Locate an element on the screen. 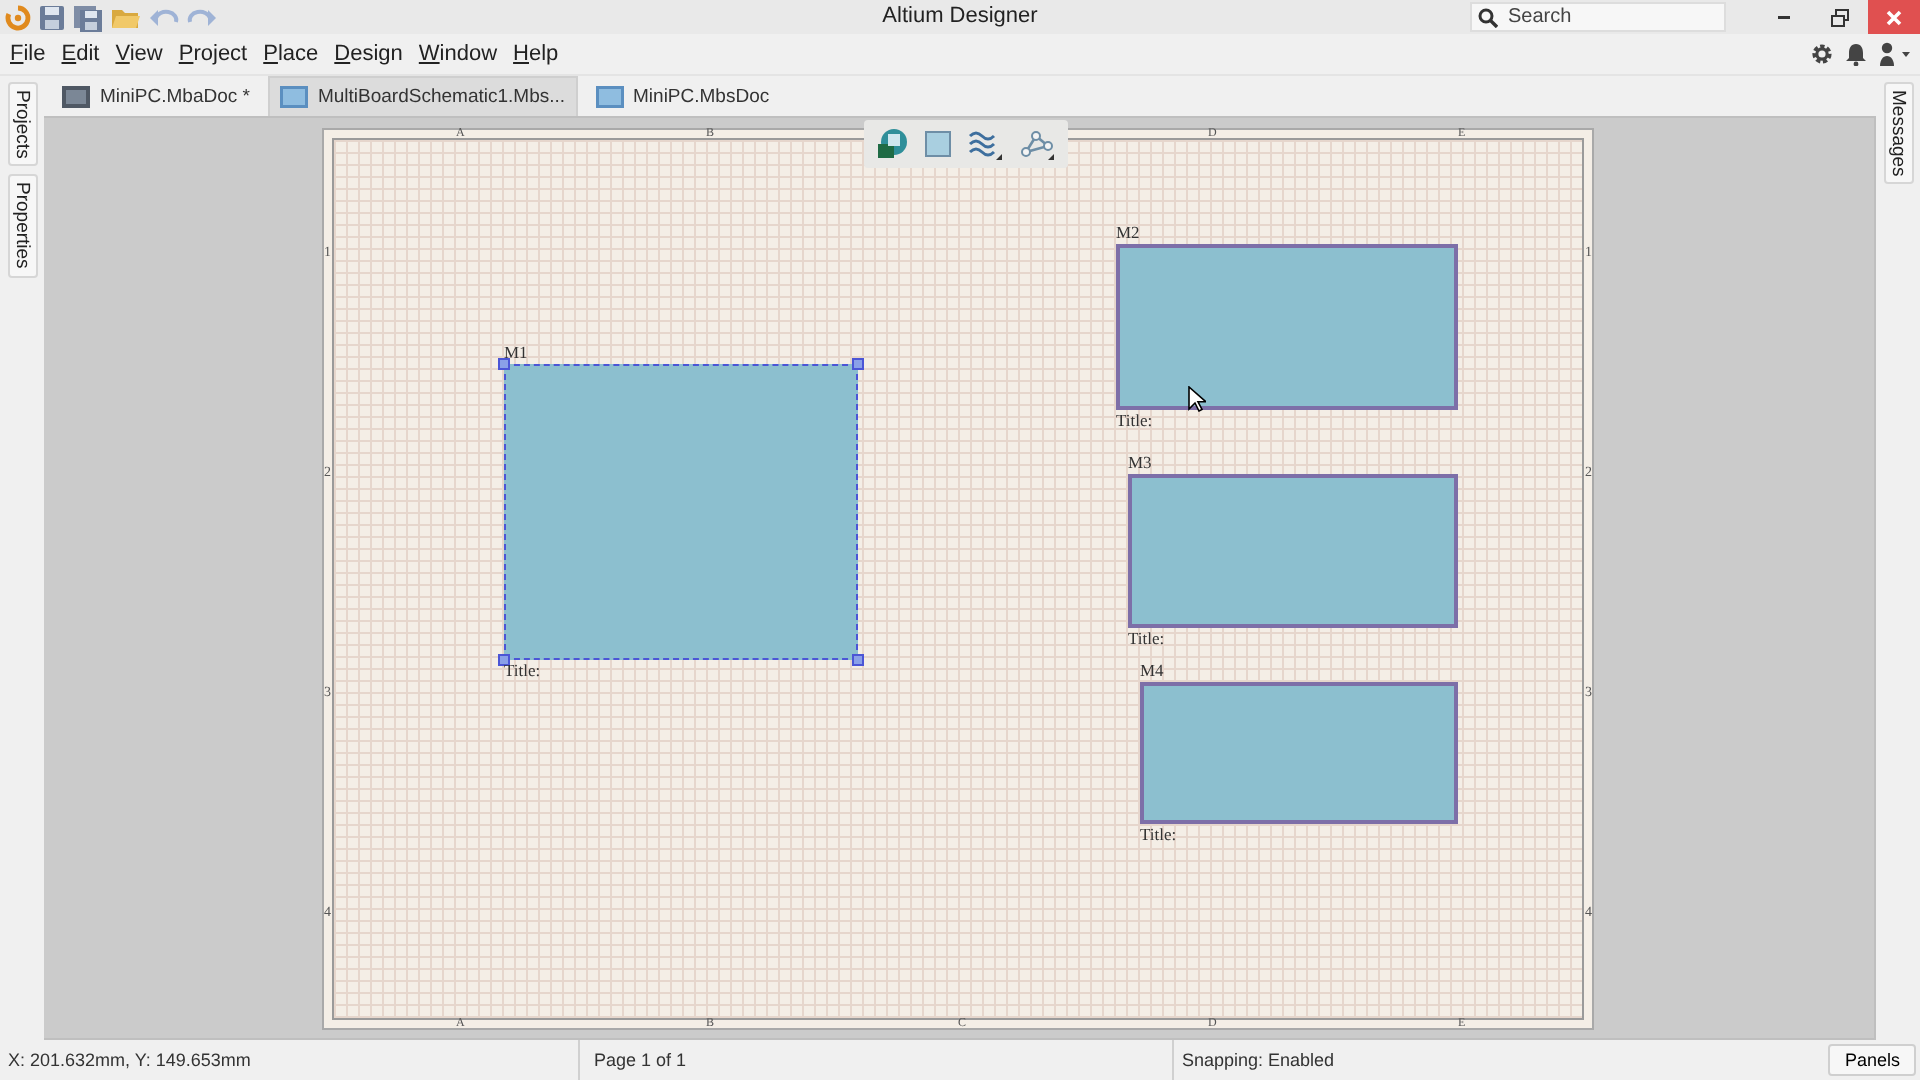 The width and height of the screenshot is (1920, 1080). menu-item: Place is located at coordinates (291, 53).